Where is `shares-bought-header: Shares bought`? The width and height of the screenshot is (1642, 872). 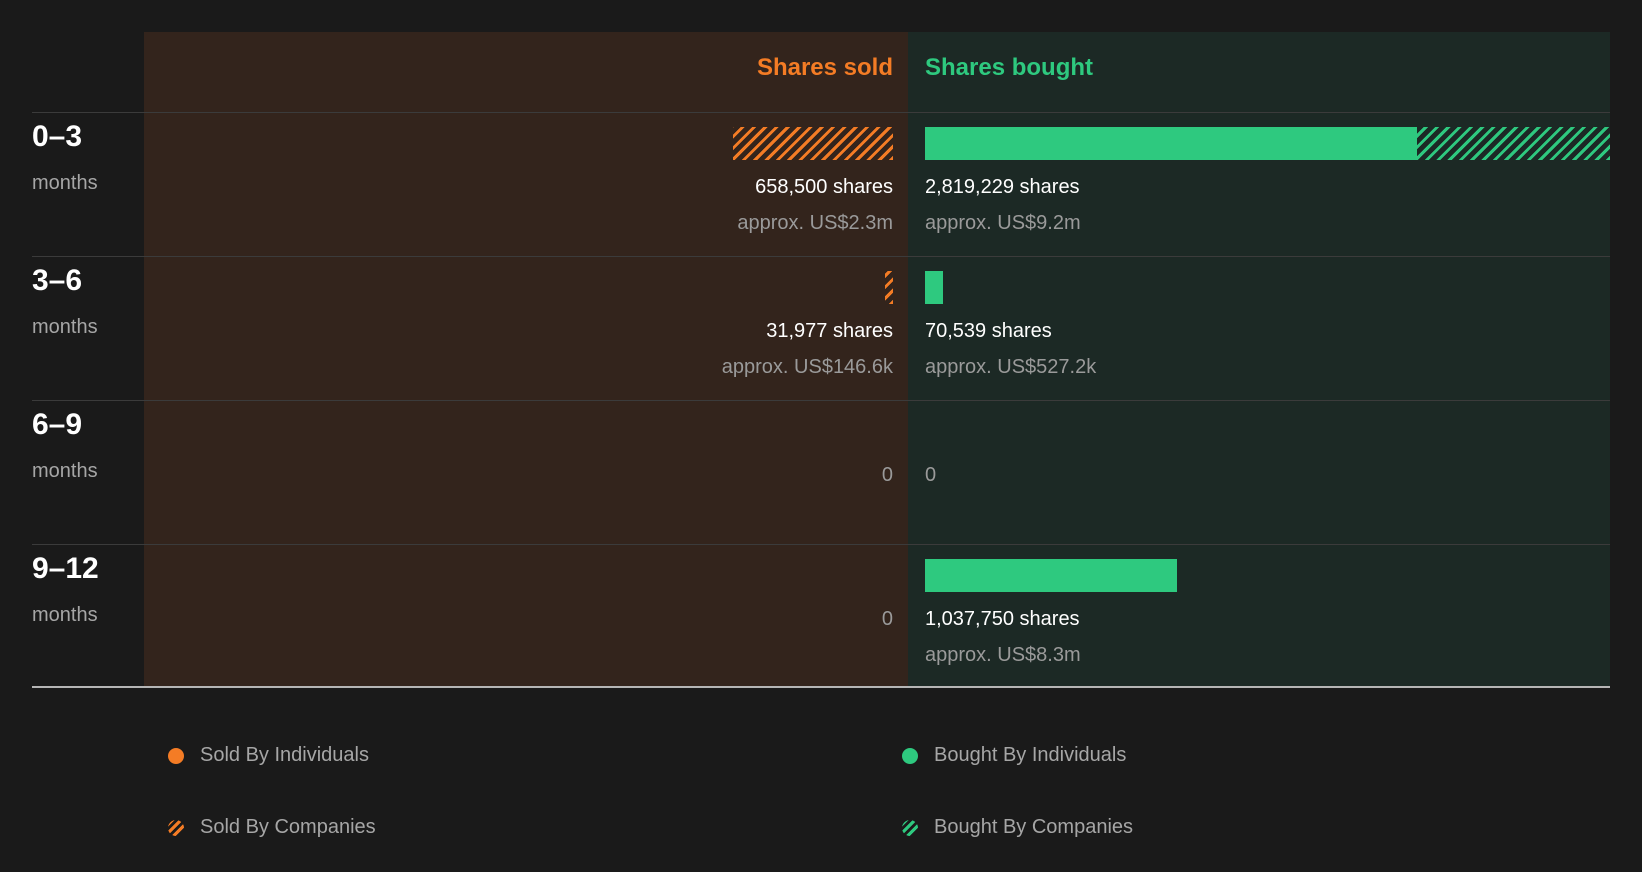 shares-bought-header: Shares bought is located at coordinates (1009, 67).